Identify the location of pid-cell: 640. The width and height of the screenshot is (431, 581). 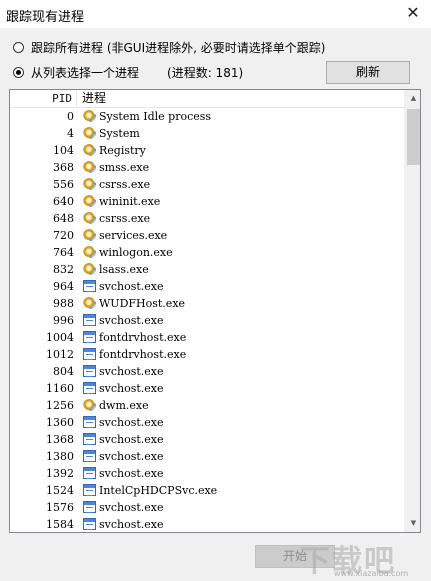
(63, 201).